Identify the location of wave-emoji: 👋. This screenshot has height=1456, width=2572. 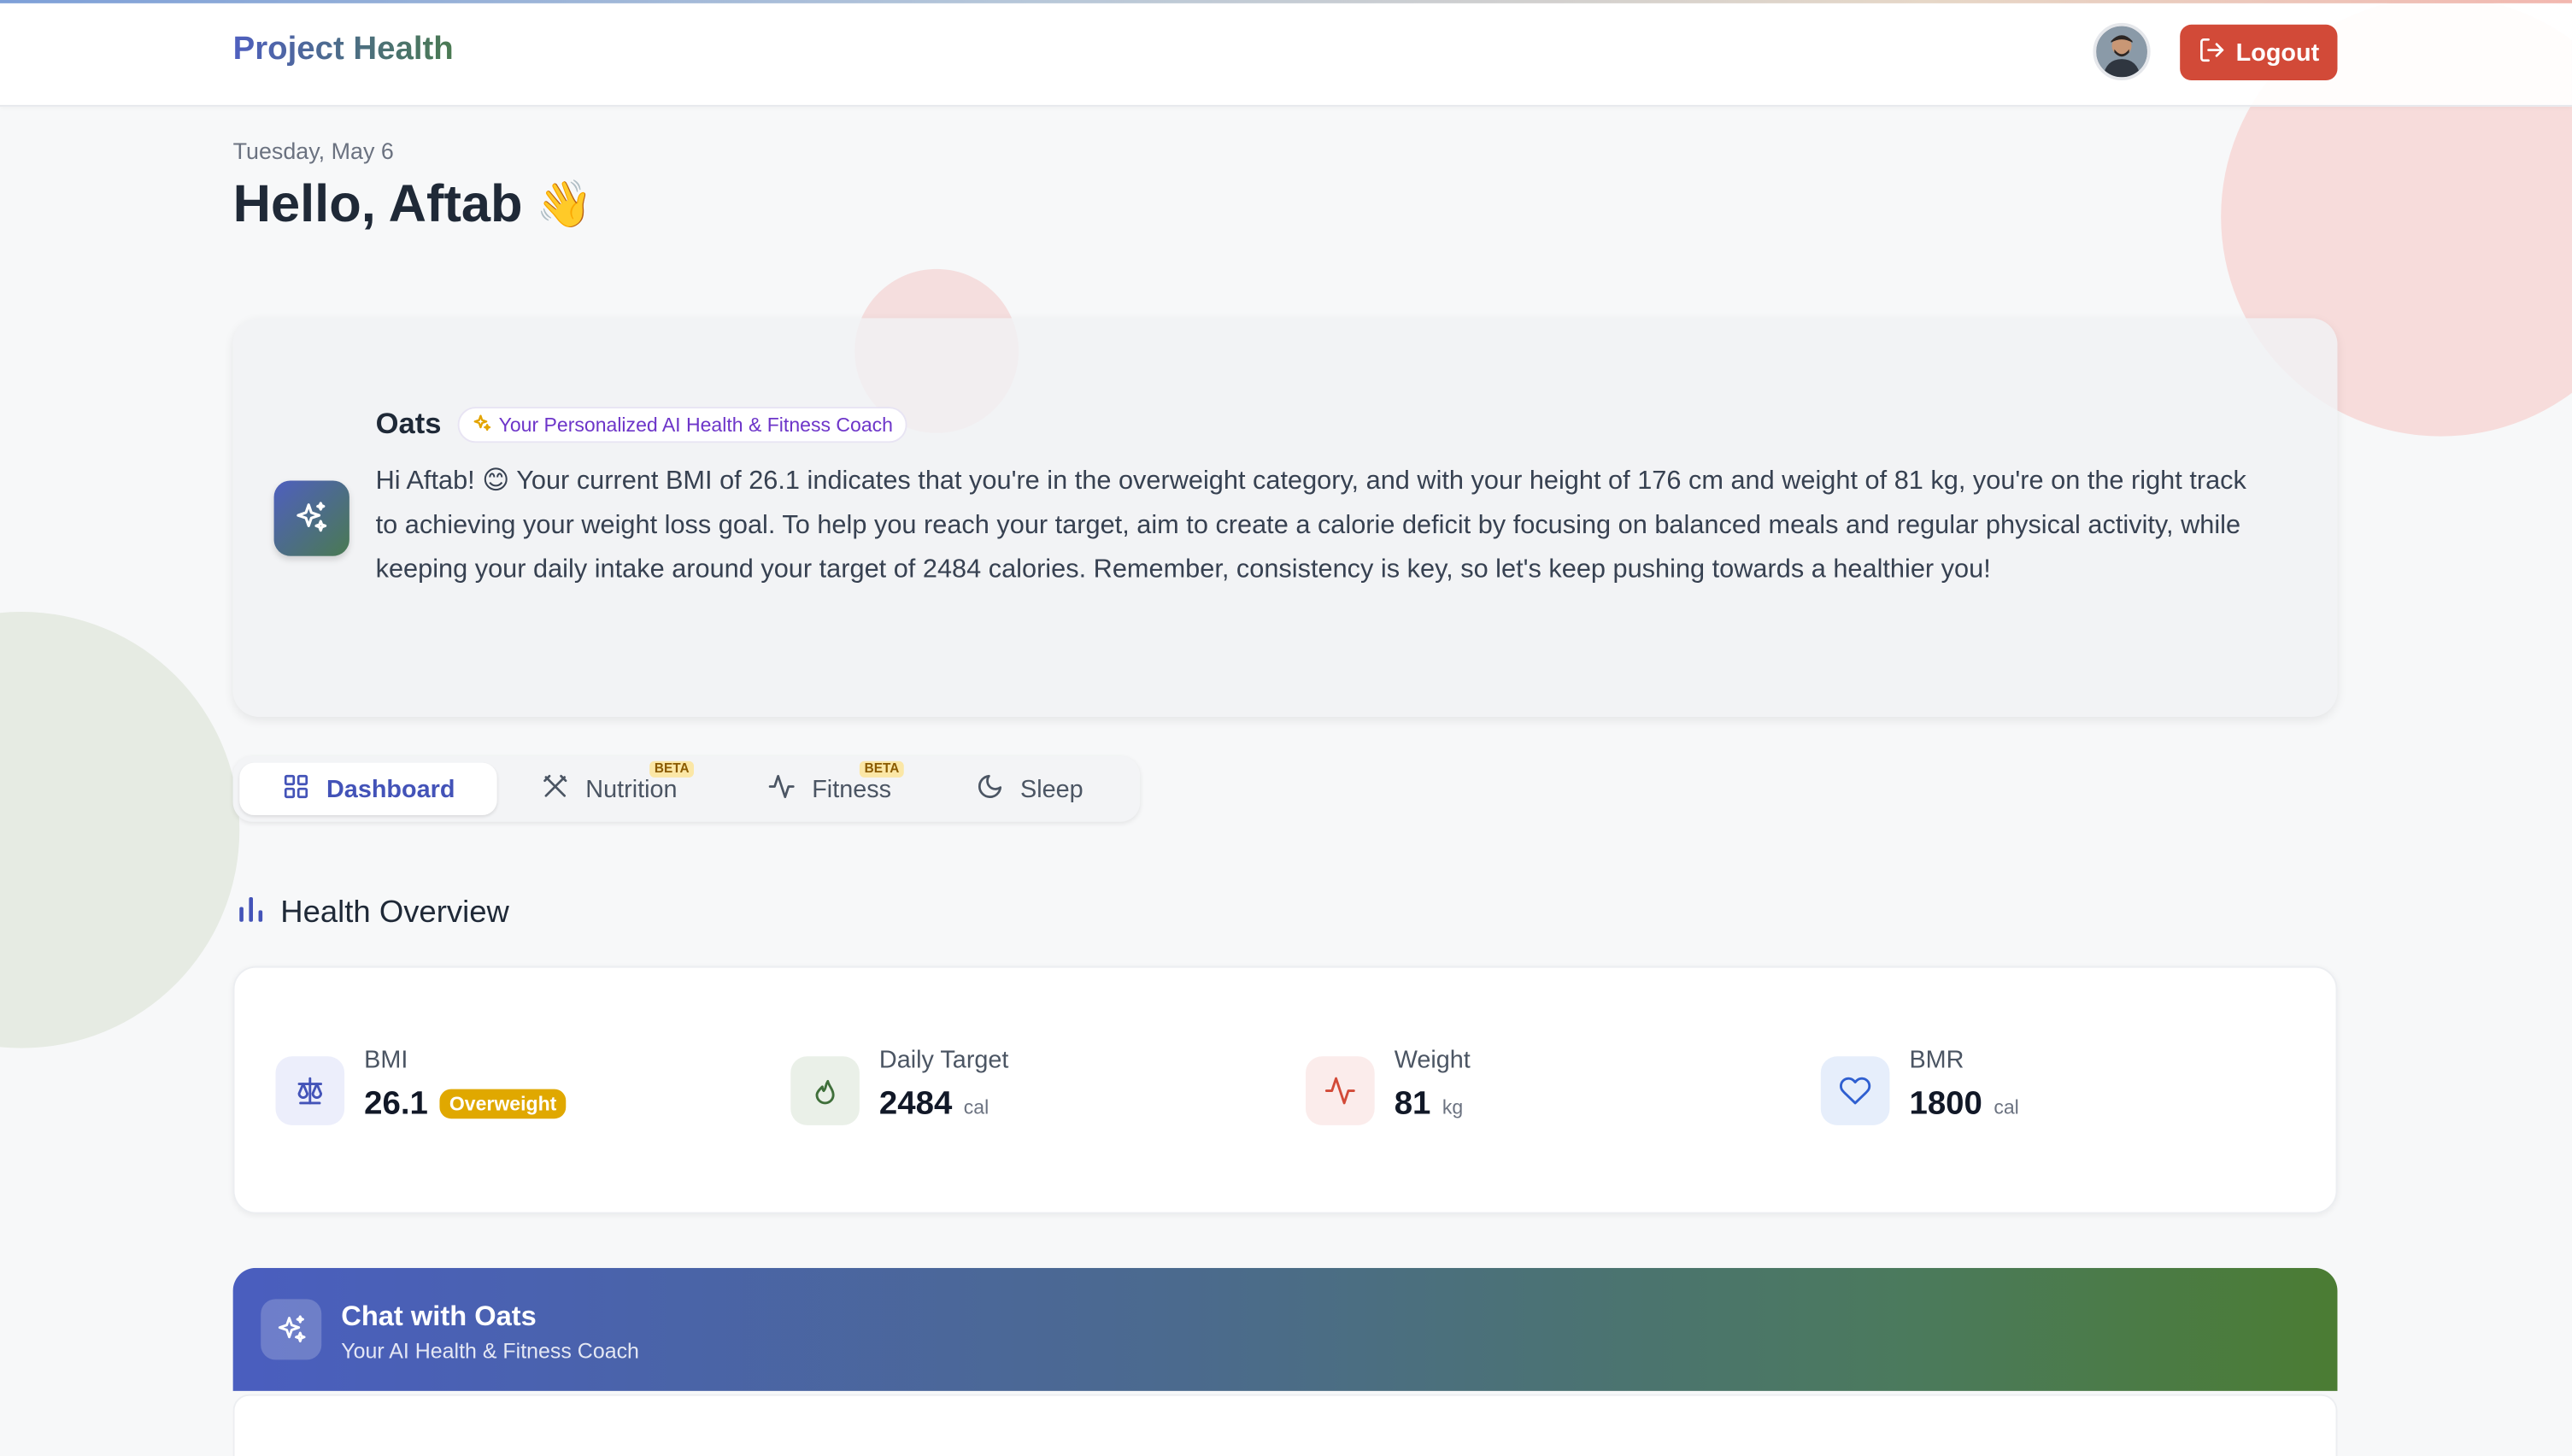
(564, 205).